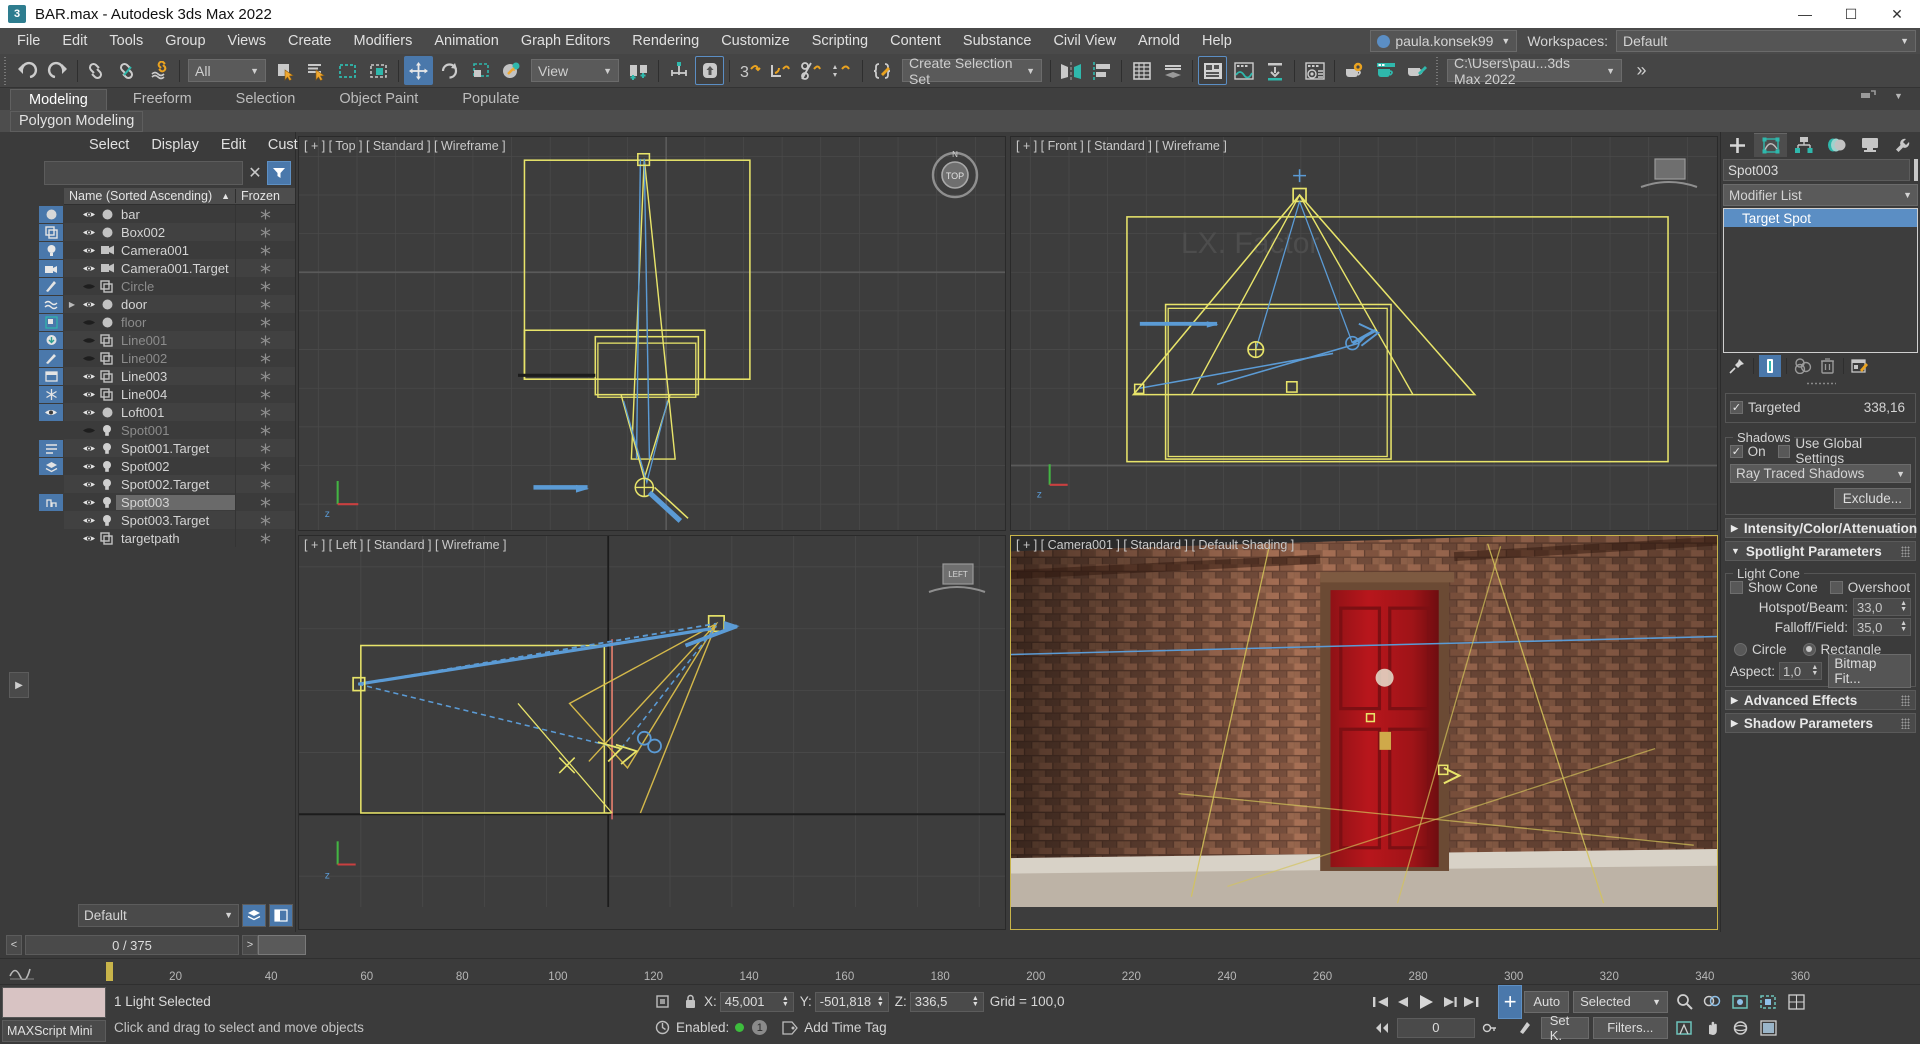 Image resolution: width=1920 pixels, height=1044 pixels. I want to click on material-dropdown: Default ▼, so click(158, 915).